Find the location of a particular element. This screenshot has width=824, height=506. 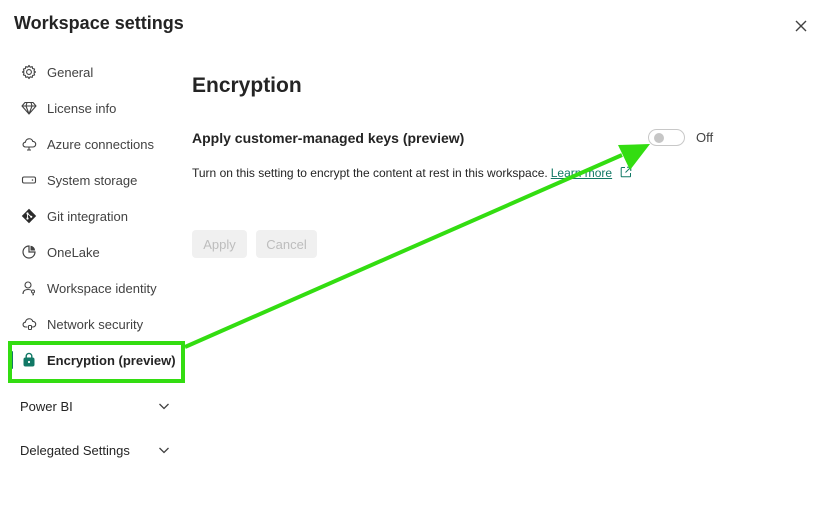

sidebar-item-label: Git integration is located at coordinates (87, 216).